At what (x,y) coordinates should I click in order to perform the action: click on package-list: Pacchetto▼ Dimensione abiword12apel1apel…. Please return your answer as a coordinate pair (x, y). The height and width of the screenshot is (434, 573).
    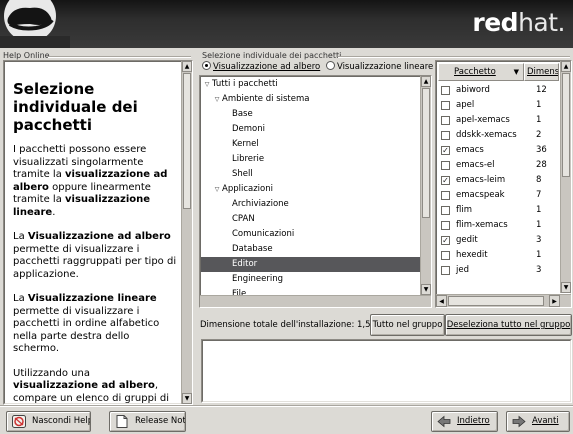
    Looking at the image, I should click on (503, 184).